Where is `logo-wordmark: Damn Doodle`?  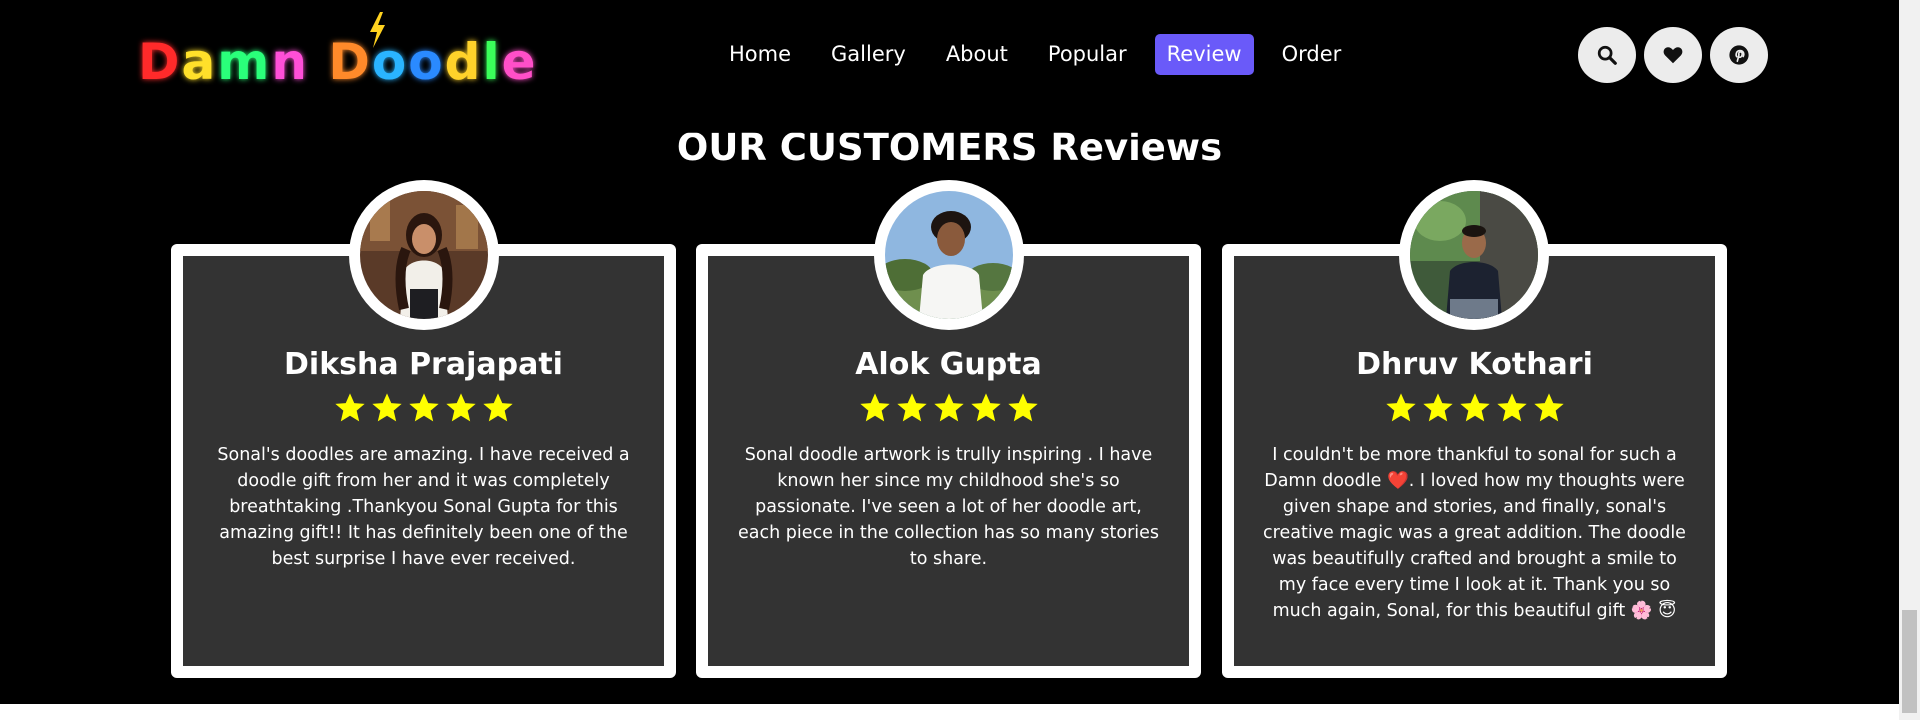
logo-wordmark: Damn Doodle is located at coordinates (338, 62).